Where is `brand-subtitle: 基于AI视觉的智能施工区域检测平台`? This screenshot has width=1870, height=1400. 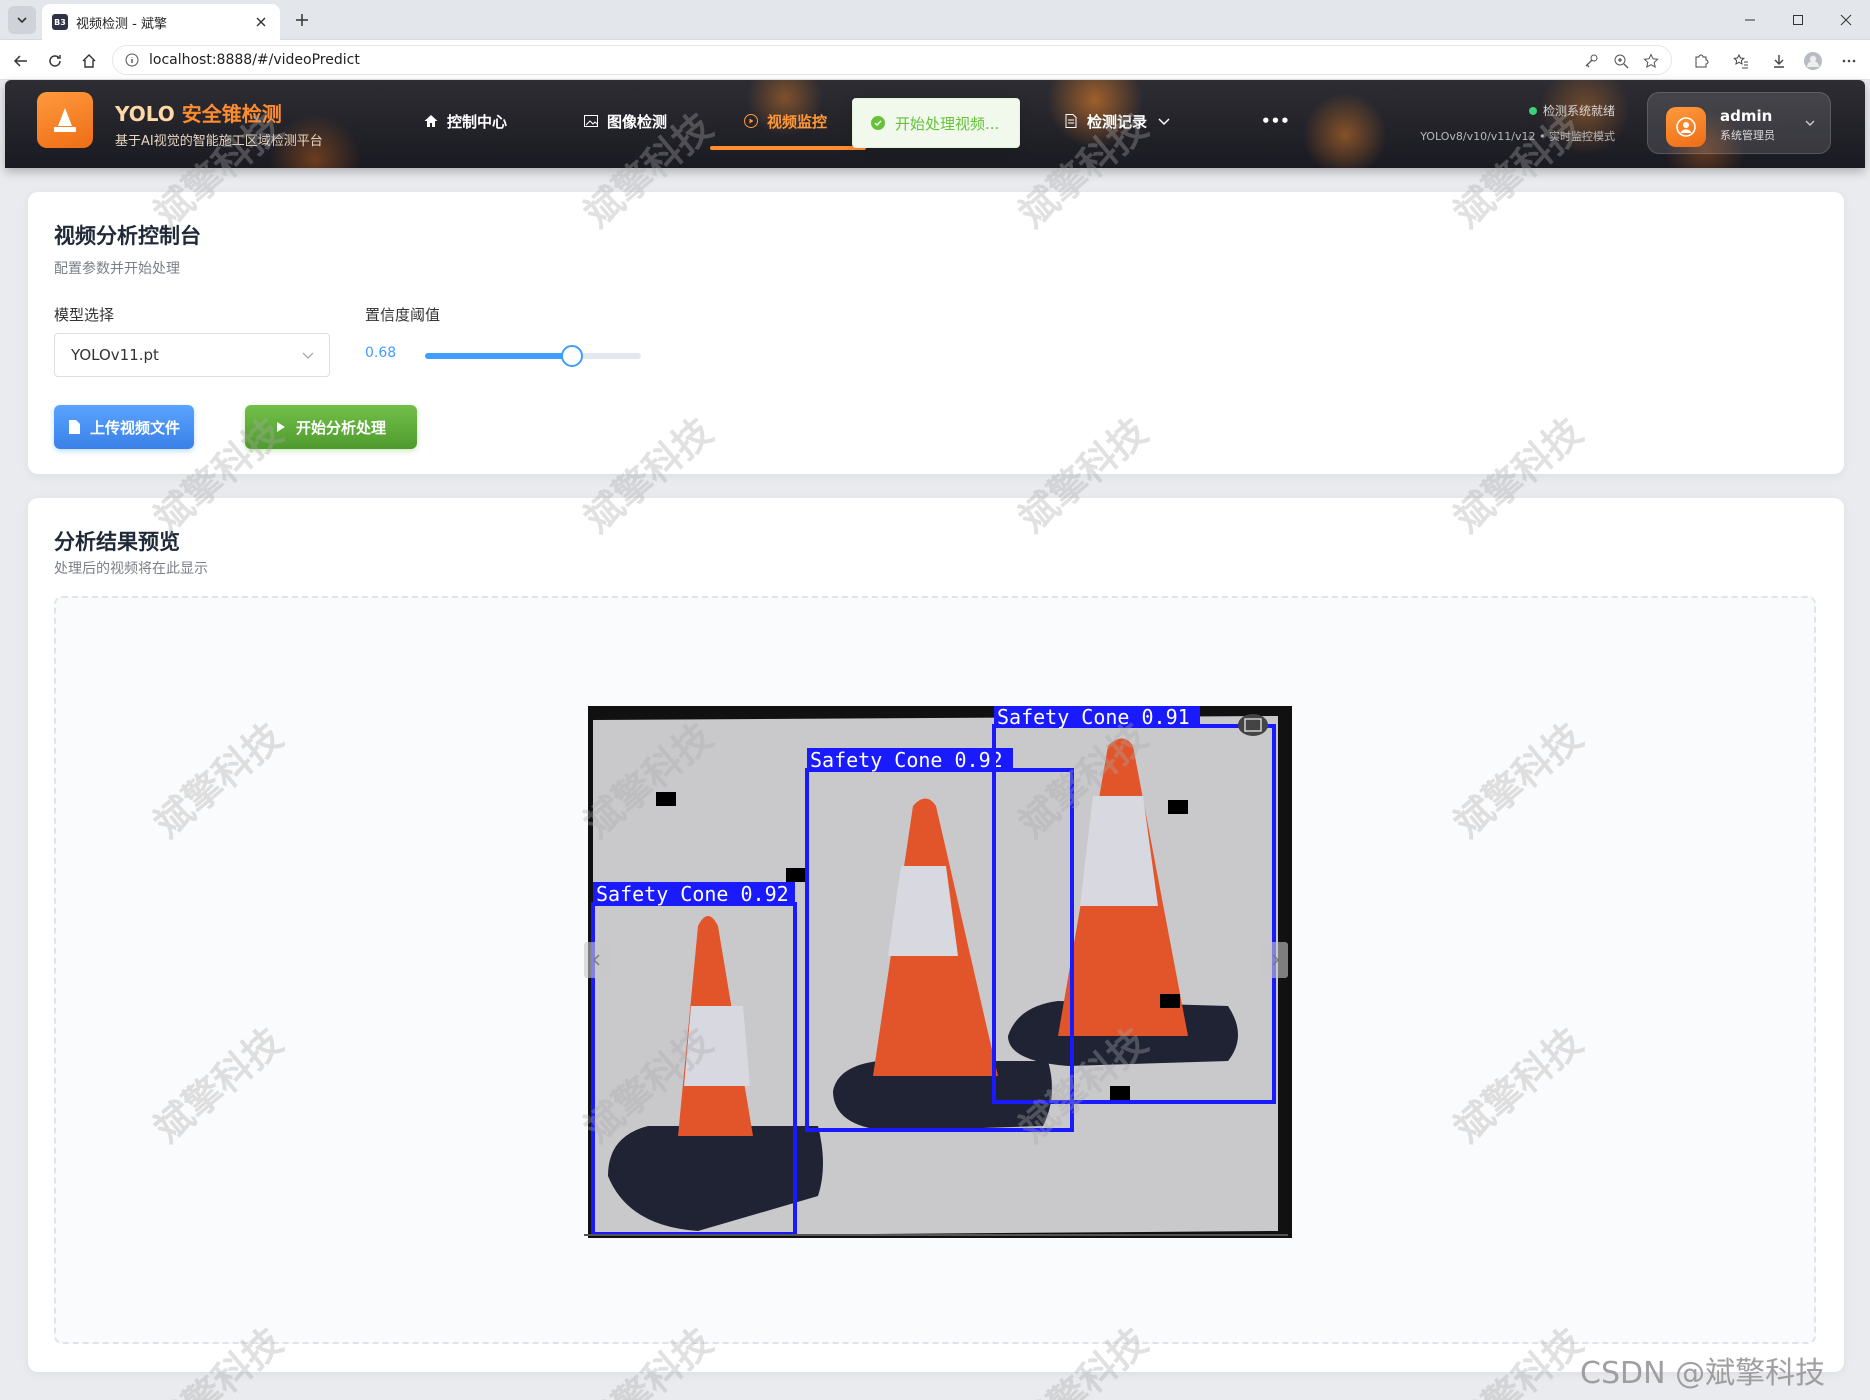
brand-subtitle: 基于AI视觉的智能施工区域检测平台 is located at coordinates (219, 141).